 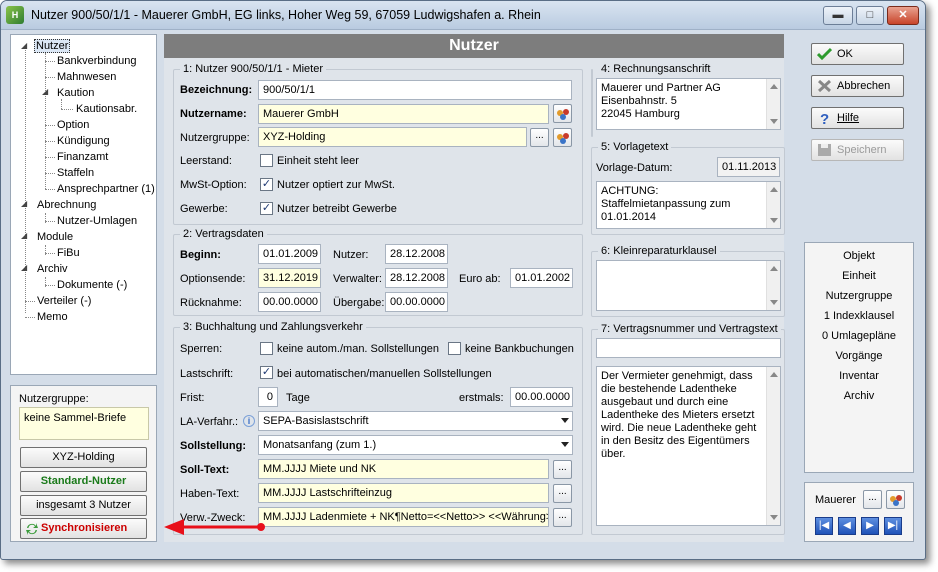 I want to click on nutzer-date-field: 28.12.2008, so click(x=416, y=254).